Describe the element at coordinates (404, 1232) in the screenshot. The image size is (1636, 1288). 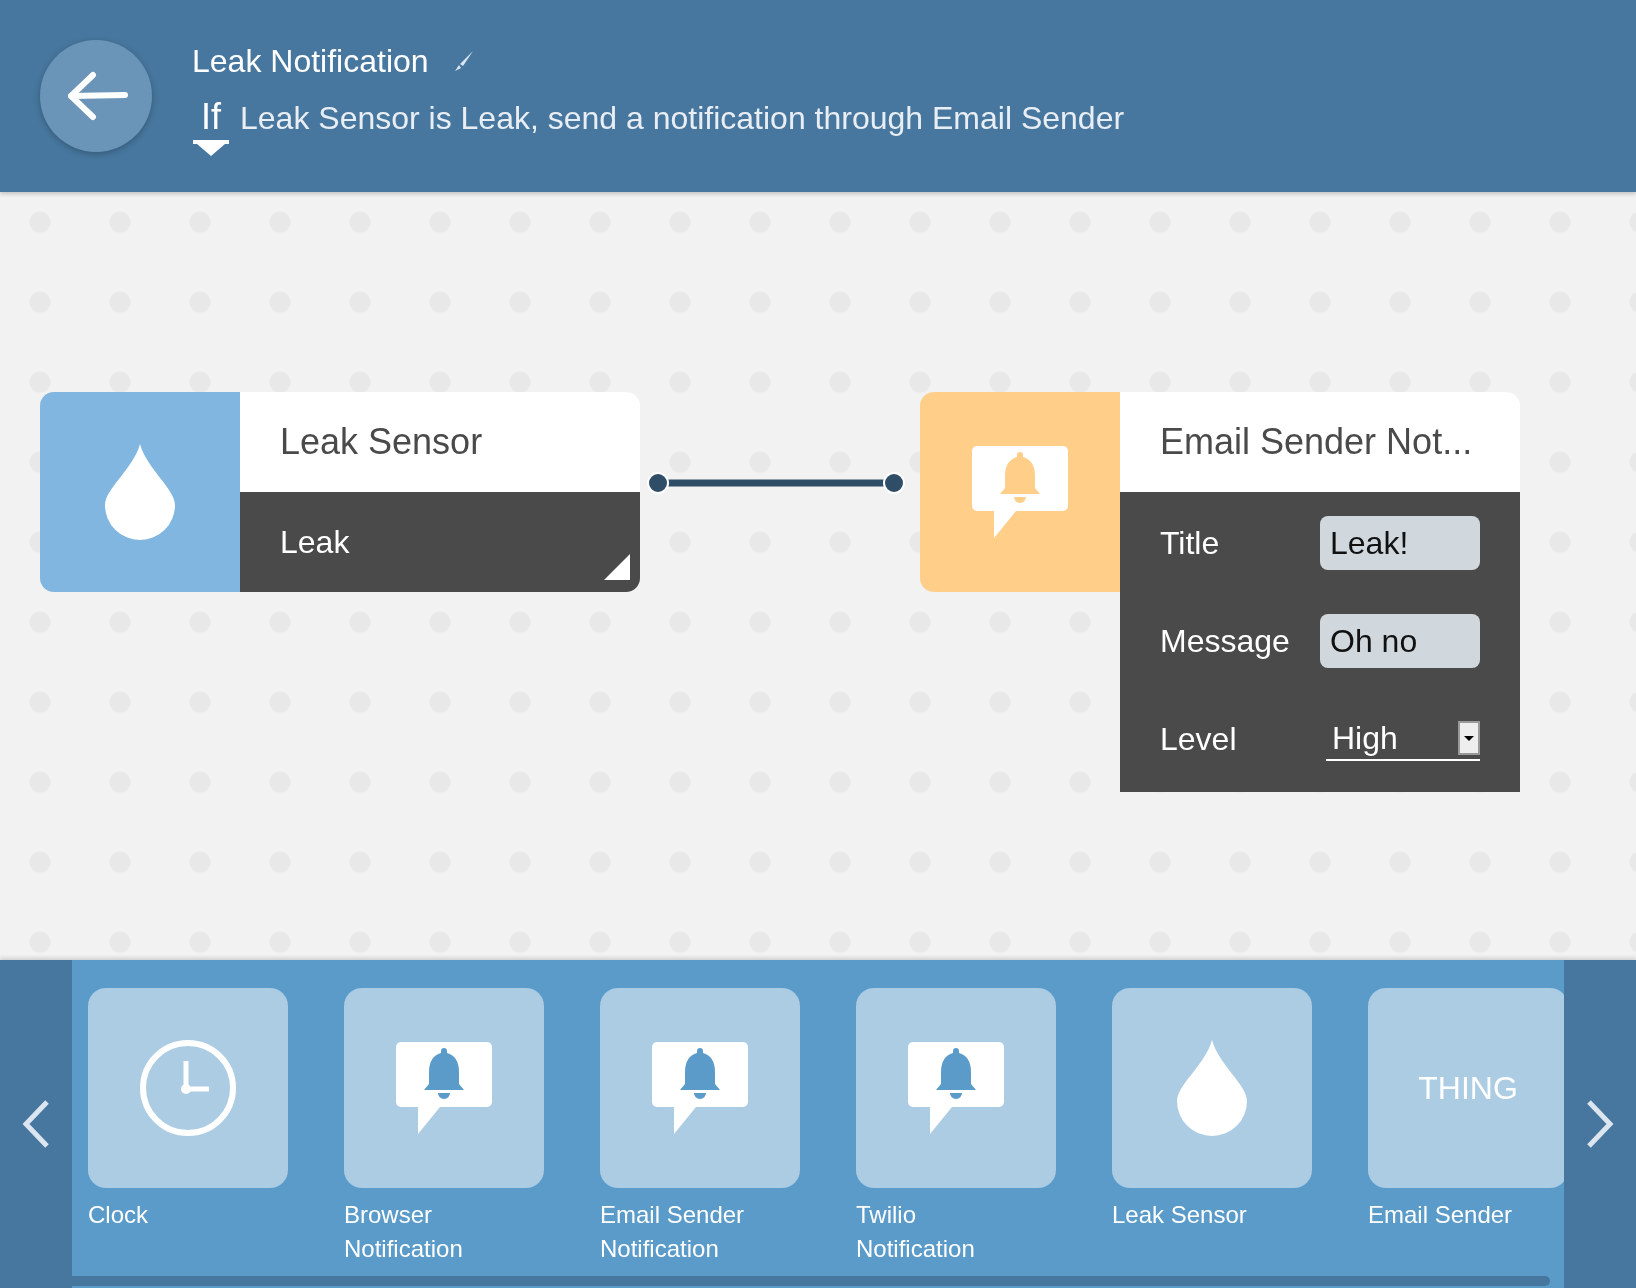
I see `tile-label: Browser Notification` at that location.